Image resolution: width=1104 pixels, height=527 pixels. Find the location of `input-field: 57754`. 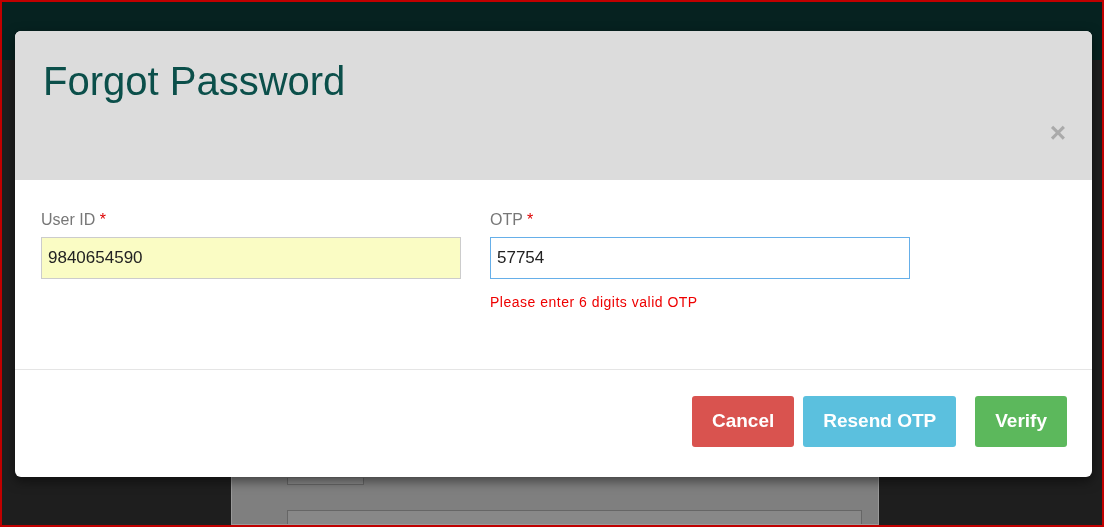

input-field: 57754 is located at coordinates (700, 258).